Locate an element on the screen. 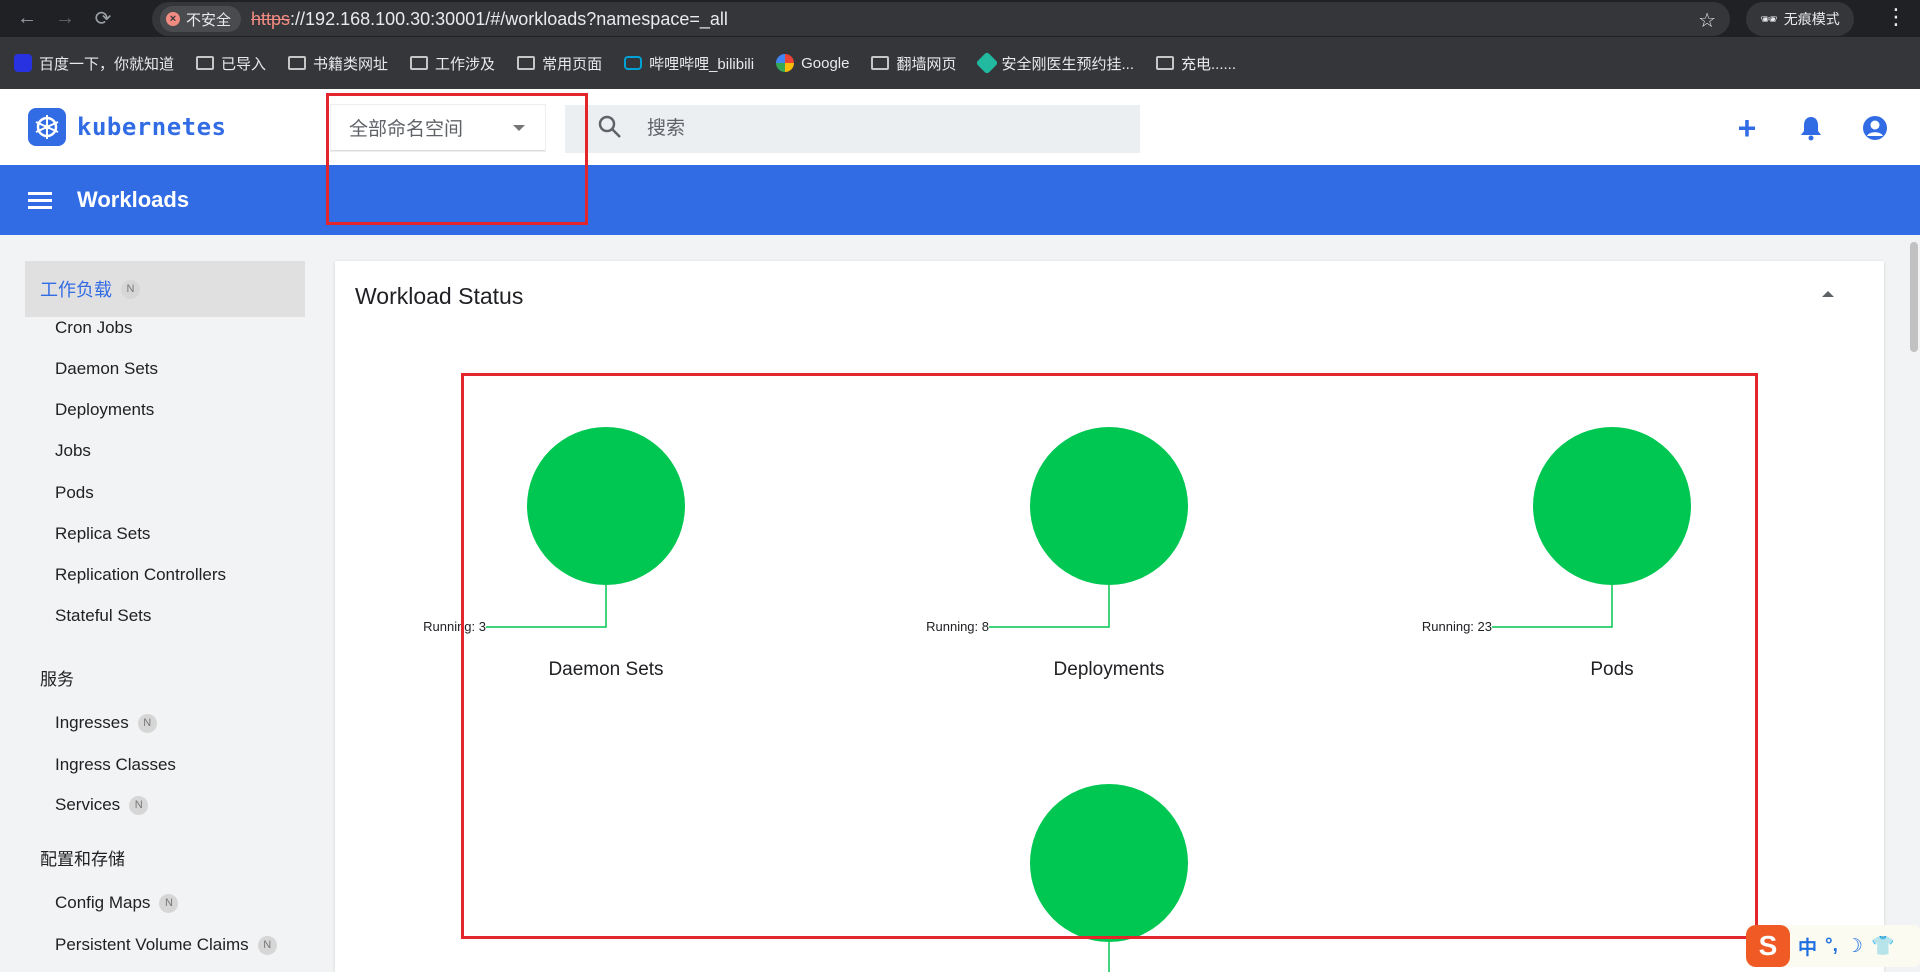 This screenshot has width=1920, height=972. ime-mode-label: 中 is located at coordinates (1807, 946).